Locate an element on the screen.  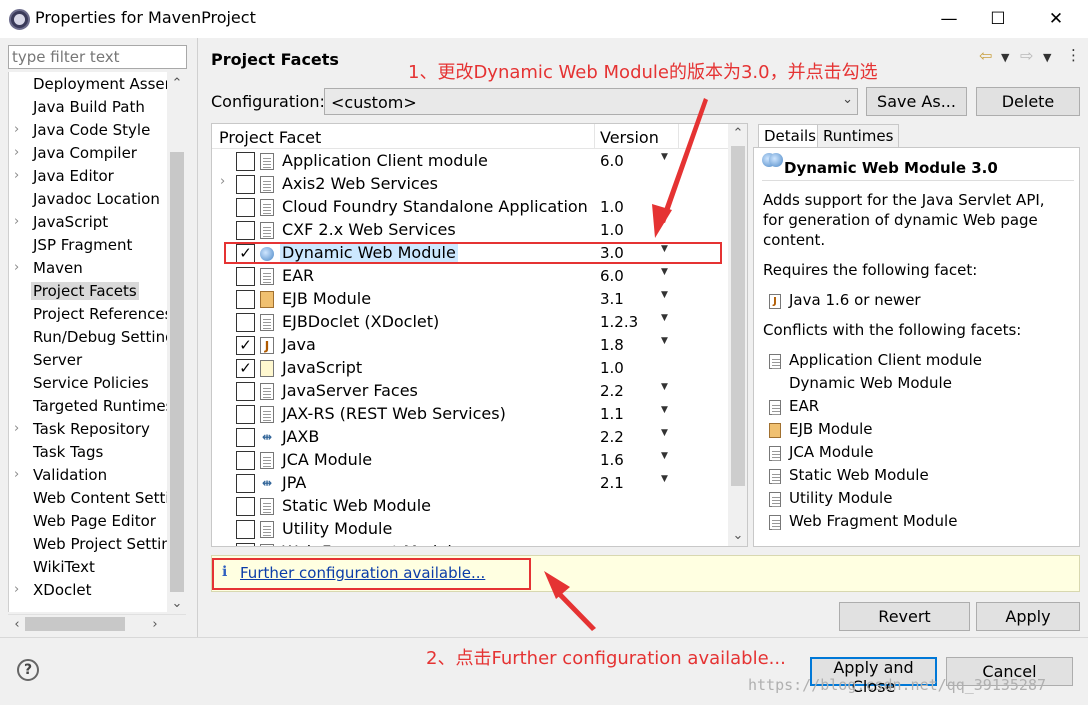
scroll-left-icon: ‹ is located at coordinates (17, 624).